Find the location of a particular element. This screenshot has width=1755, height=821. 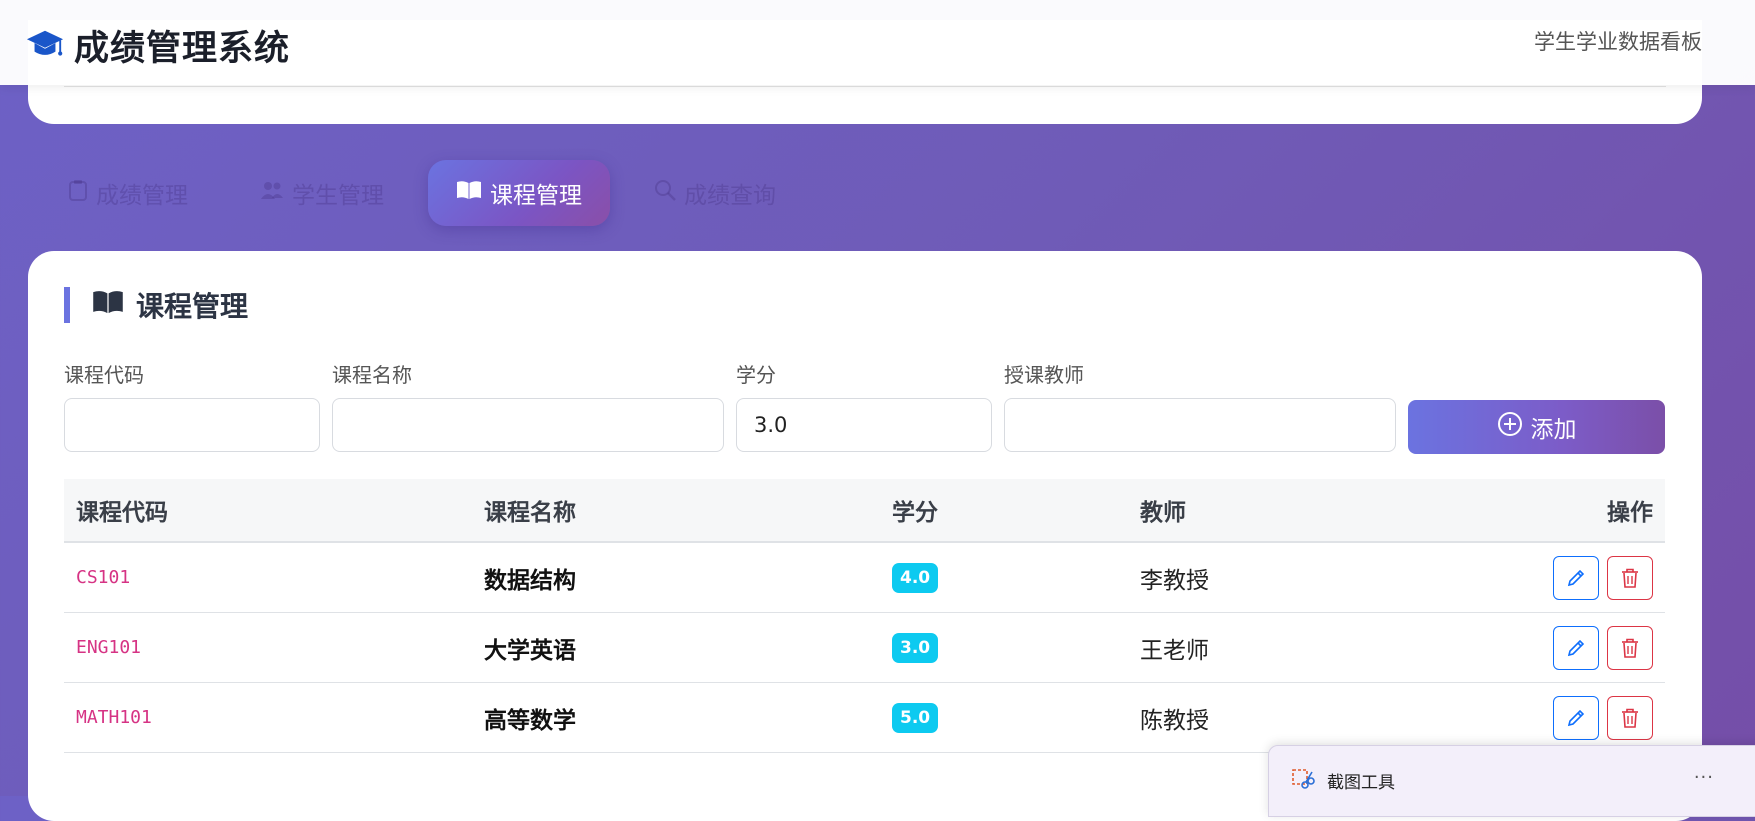

course-name: 数据结构 is located at coordinates (530, 580).